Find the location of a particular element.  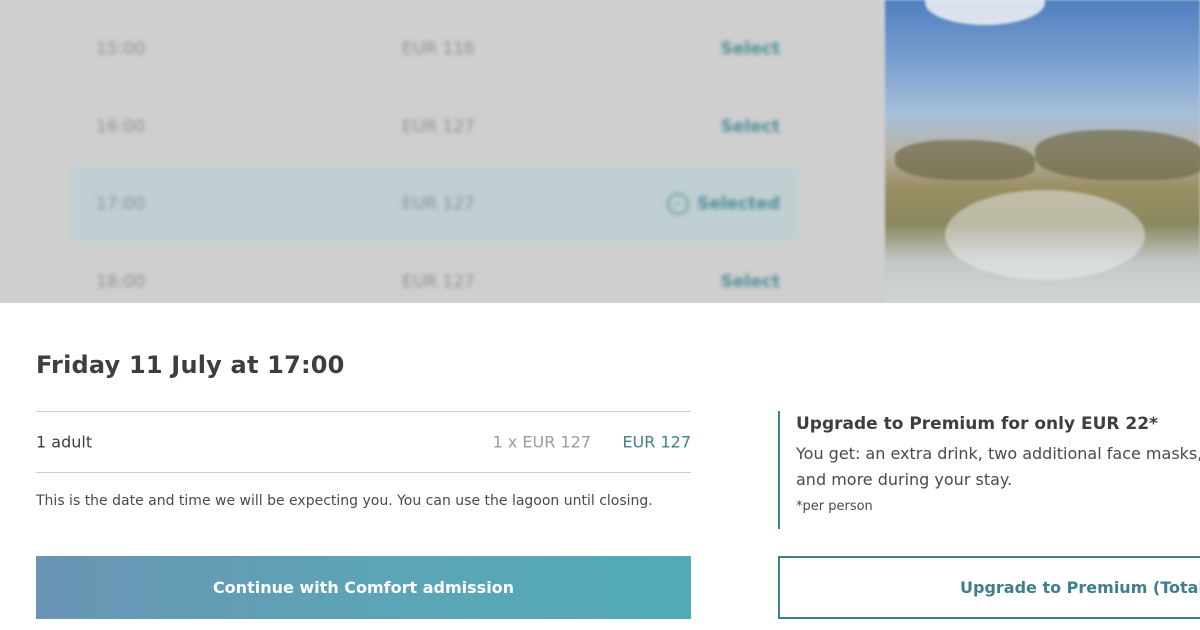

selected-indicator: ✓ Selected is located at coordinates (723, 204).